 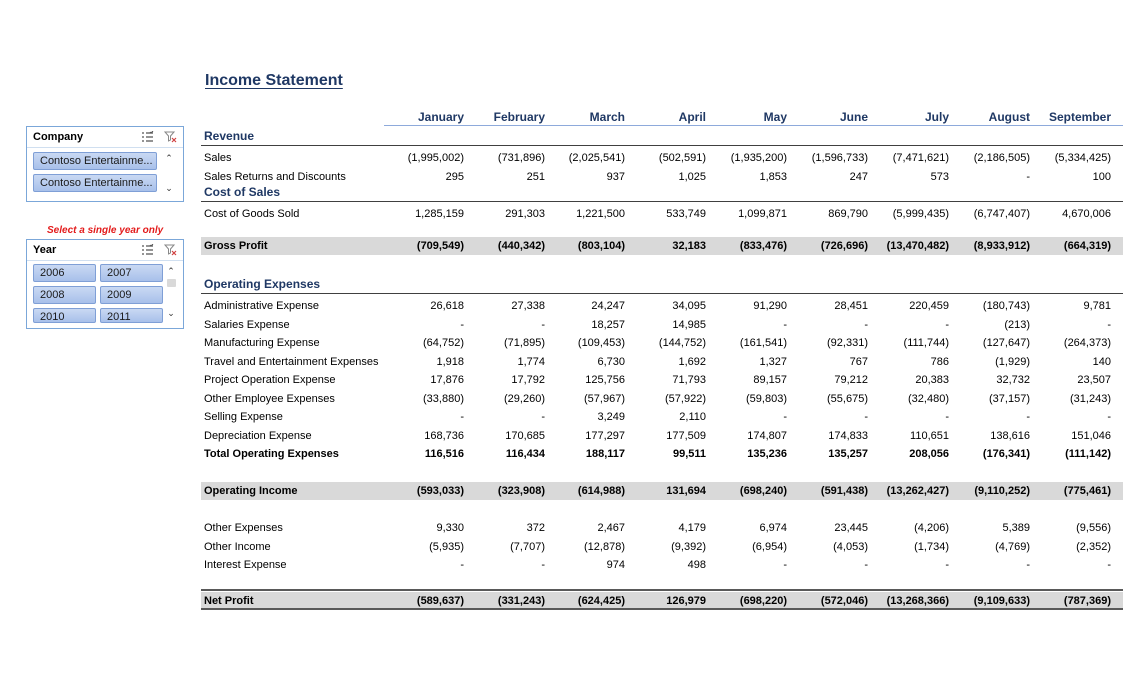 I want to click on cell-value: (92,331), so click(x=847, y=343).